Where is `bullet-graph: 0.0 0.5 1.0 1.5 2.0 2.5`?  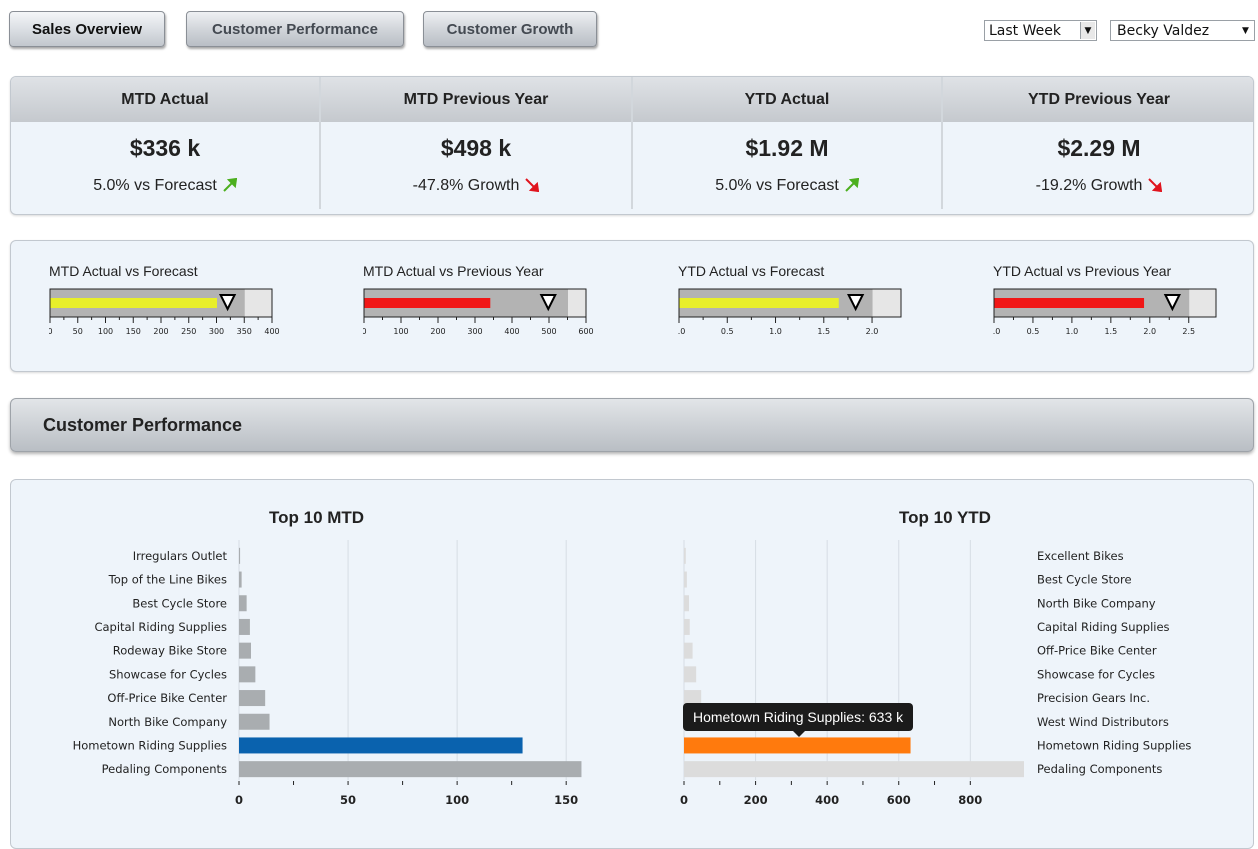
bullet-graph: 0.0 0.5 1.0 1.5 2.0 2.5 is located at coordinates (1102, 312).